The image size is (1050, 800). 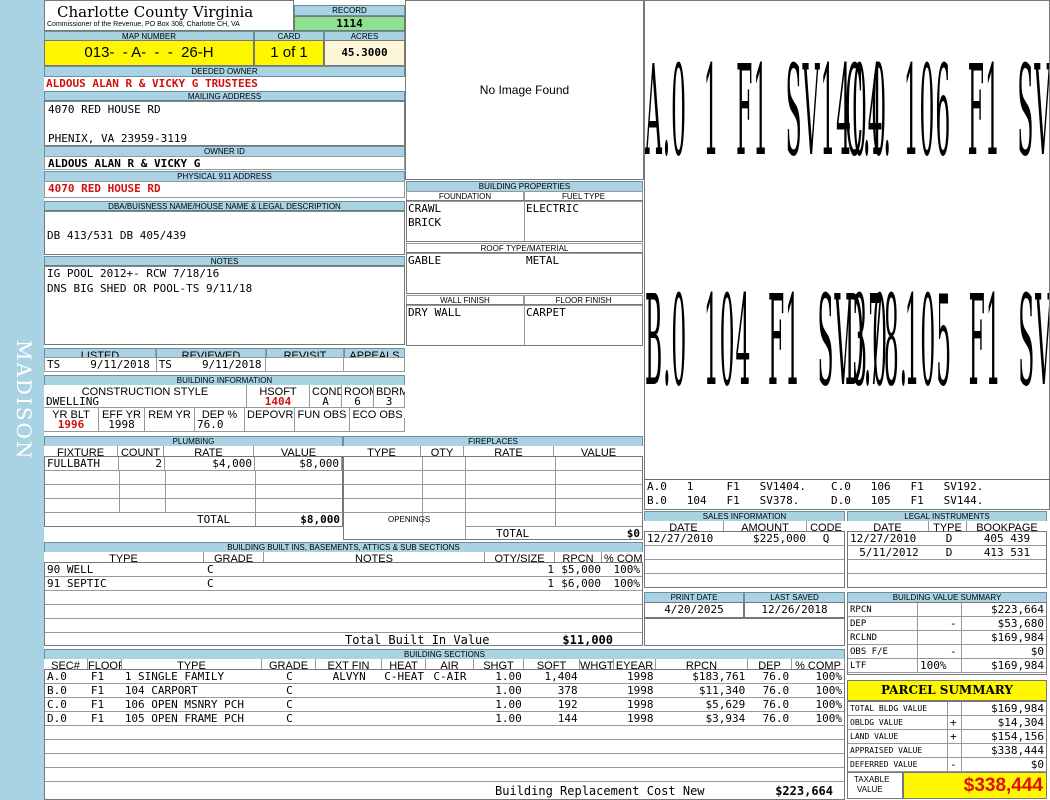 I want to click on deeded-owner: ALDOUS ALAN R & VICKY G TRUSTEES, so click(x=152, y=83).